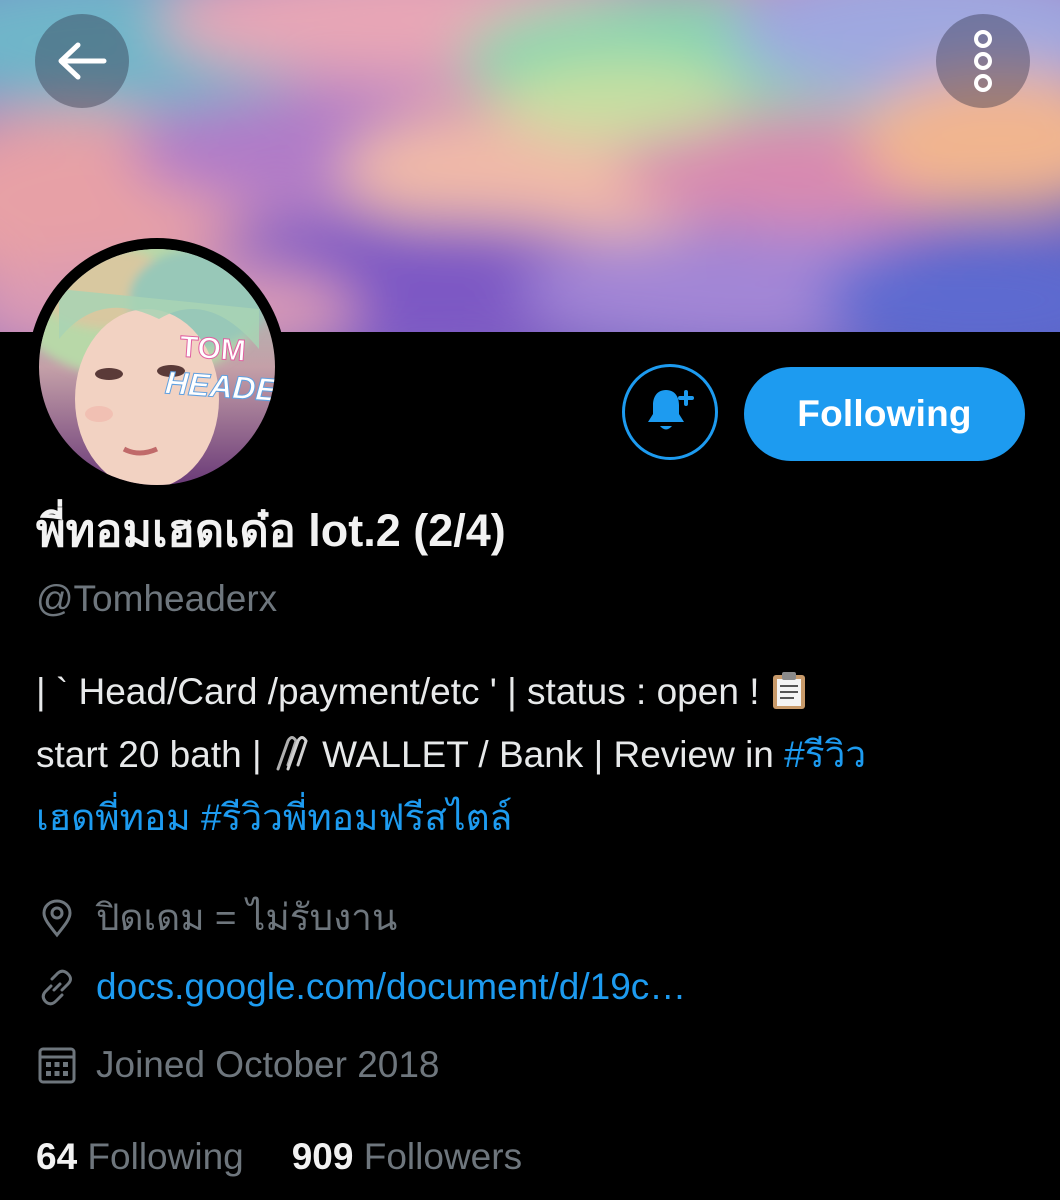 The height and width of the screenshot is (1200, 1060). I want to click on calendar-icon, so click(57, 1065).